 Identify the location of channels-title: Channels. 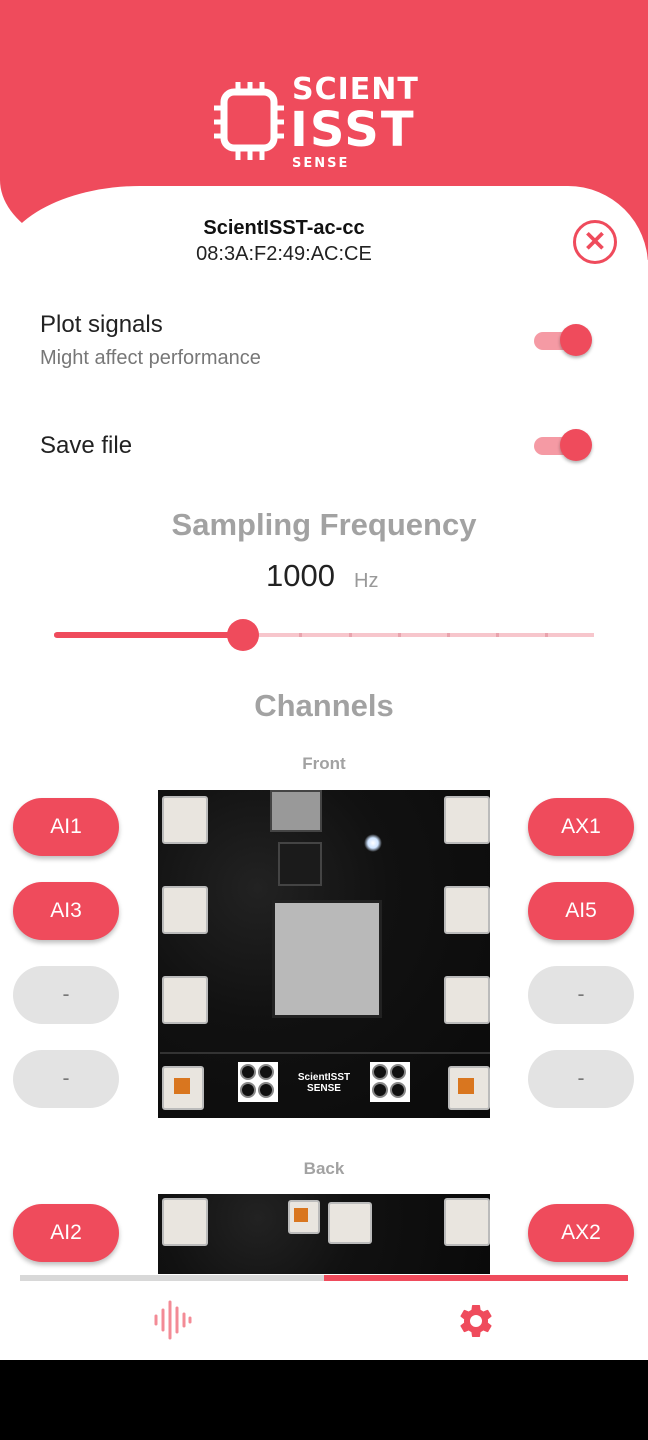
(324, 705).